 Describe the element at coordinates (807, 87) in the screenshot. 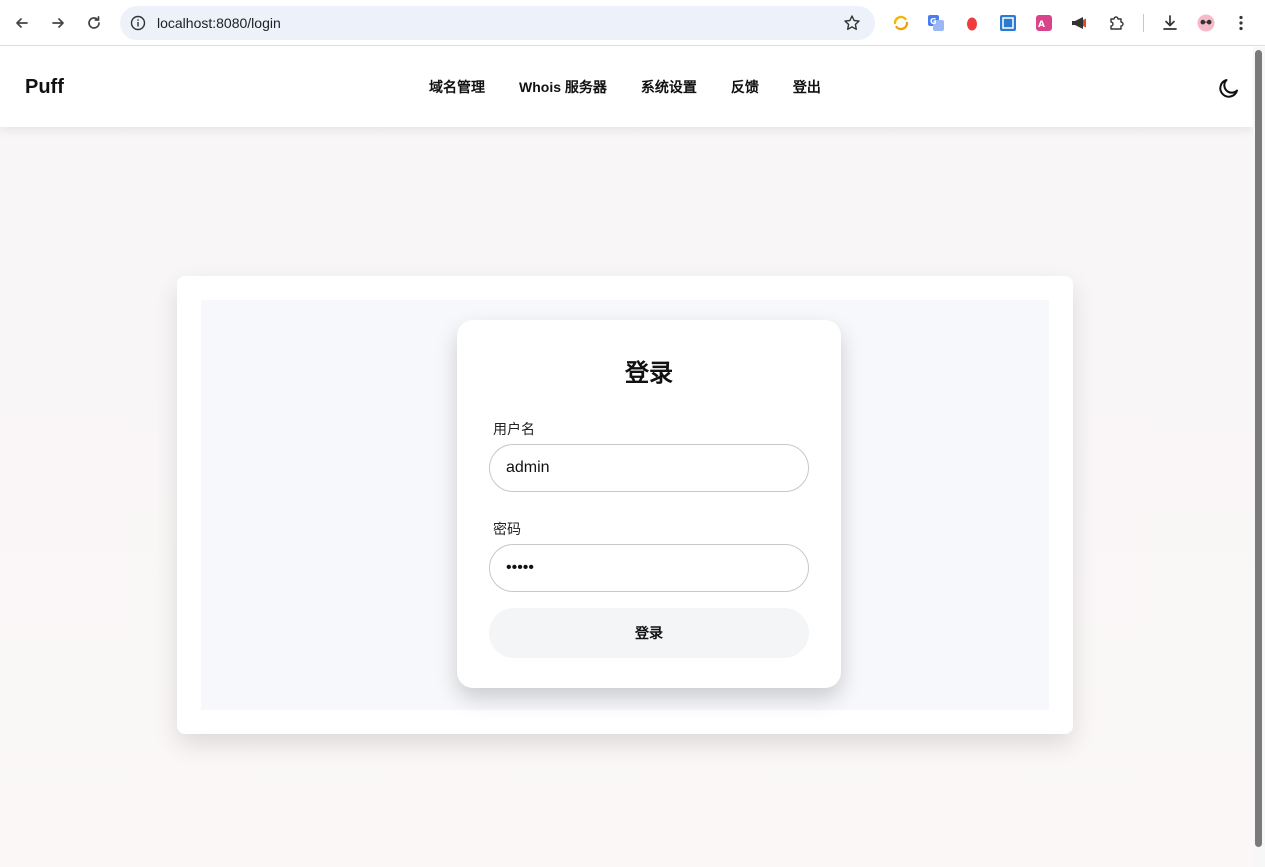

I see `nav-logout: 登出` at that location.